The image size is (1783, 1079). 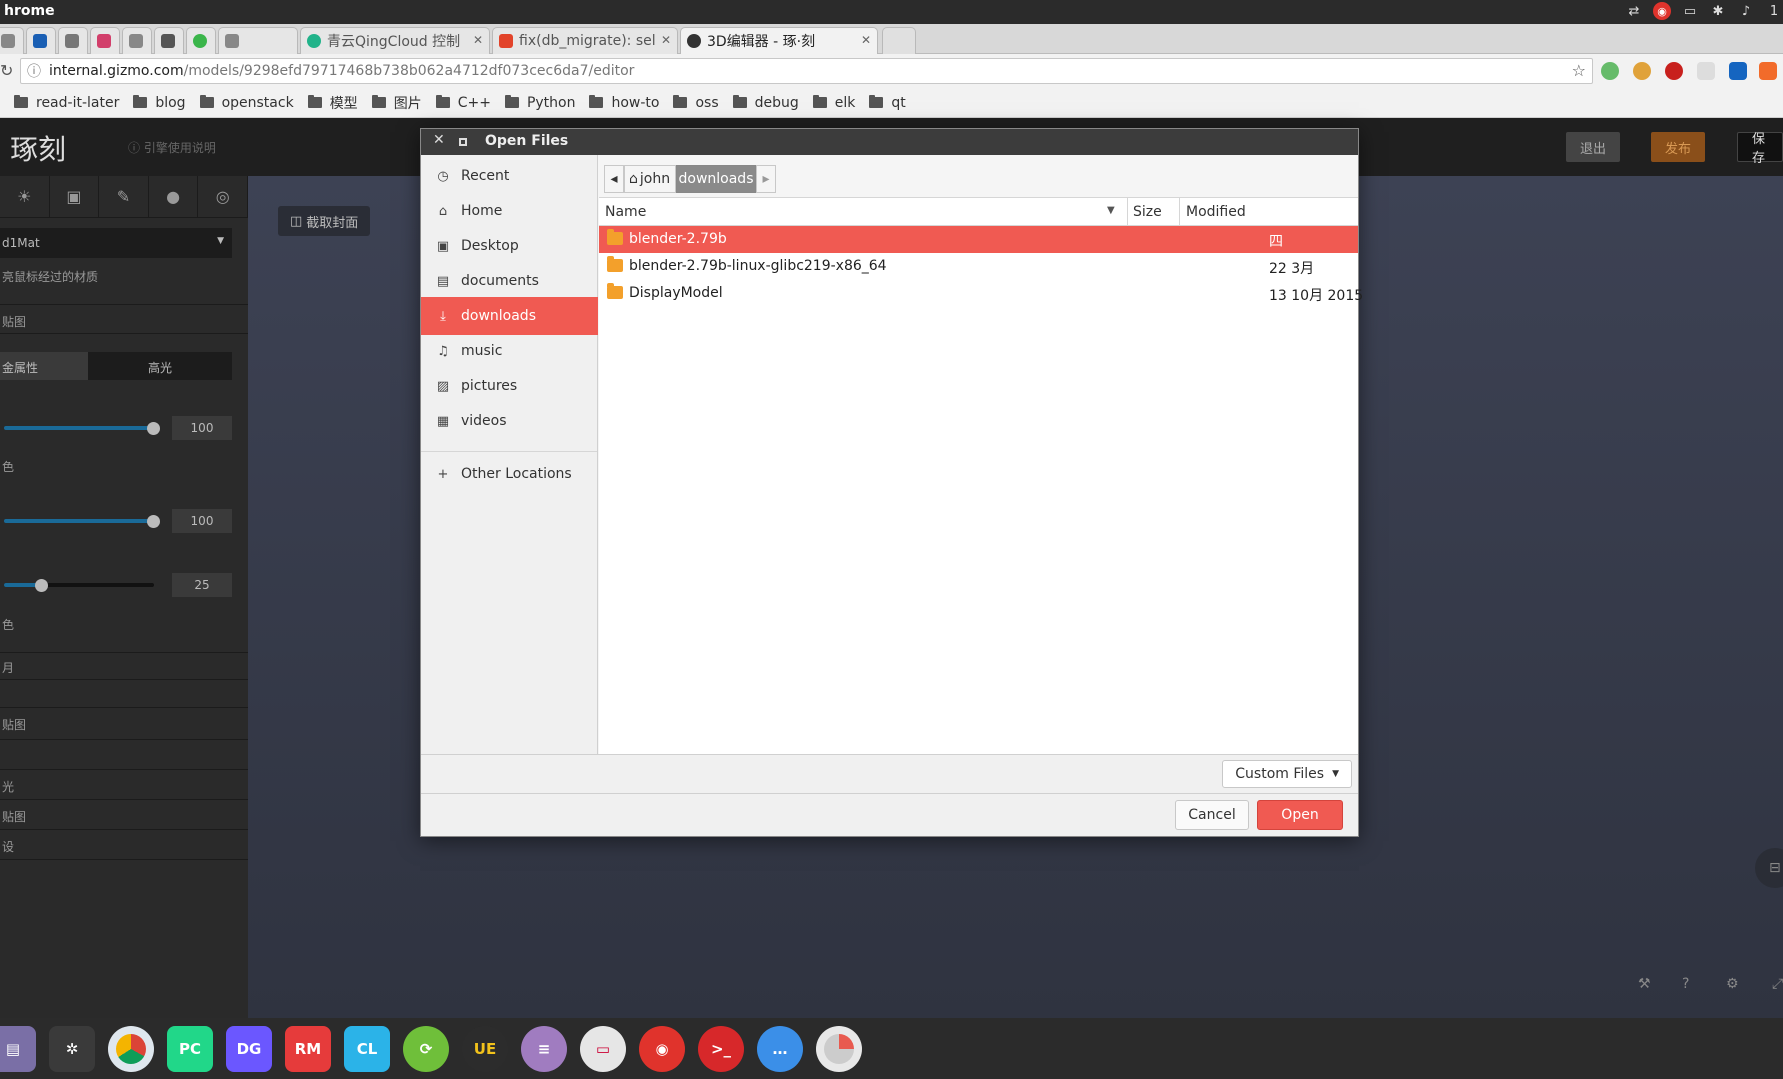 What do you see at coordinates (66, 103) in the screenshot?
I see `bookmark-item: read-it-later` at bounding box center [66, 103].